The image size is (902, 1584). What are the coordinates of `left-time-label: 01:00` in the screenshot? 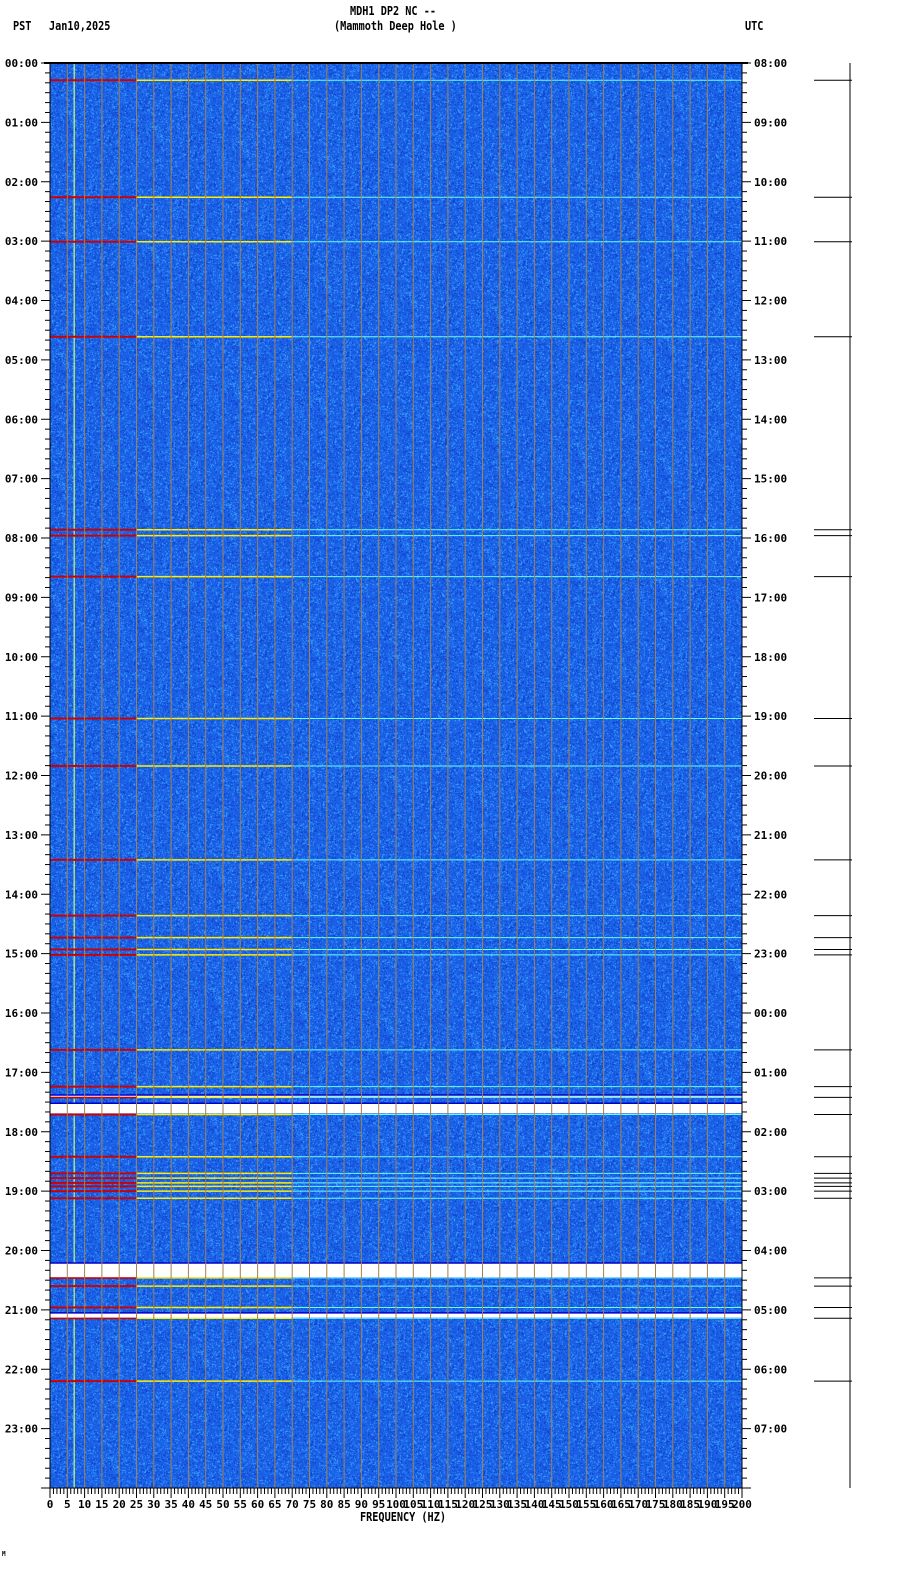 It's located at (21, 122).